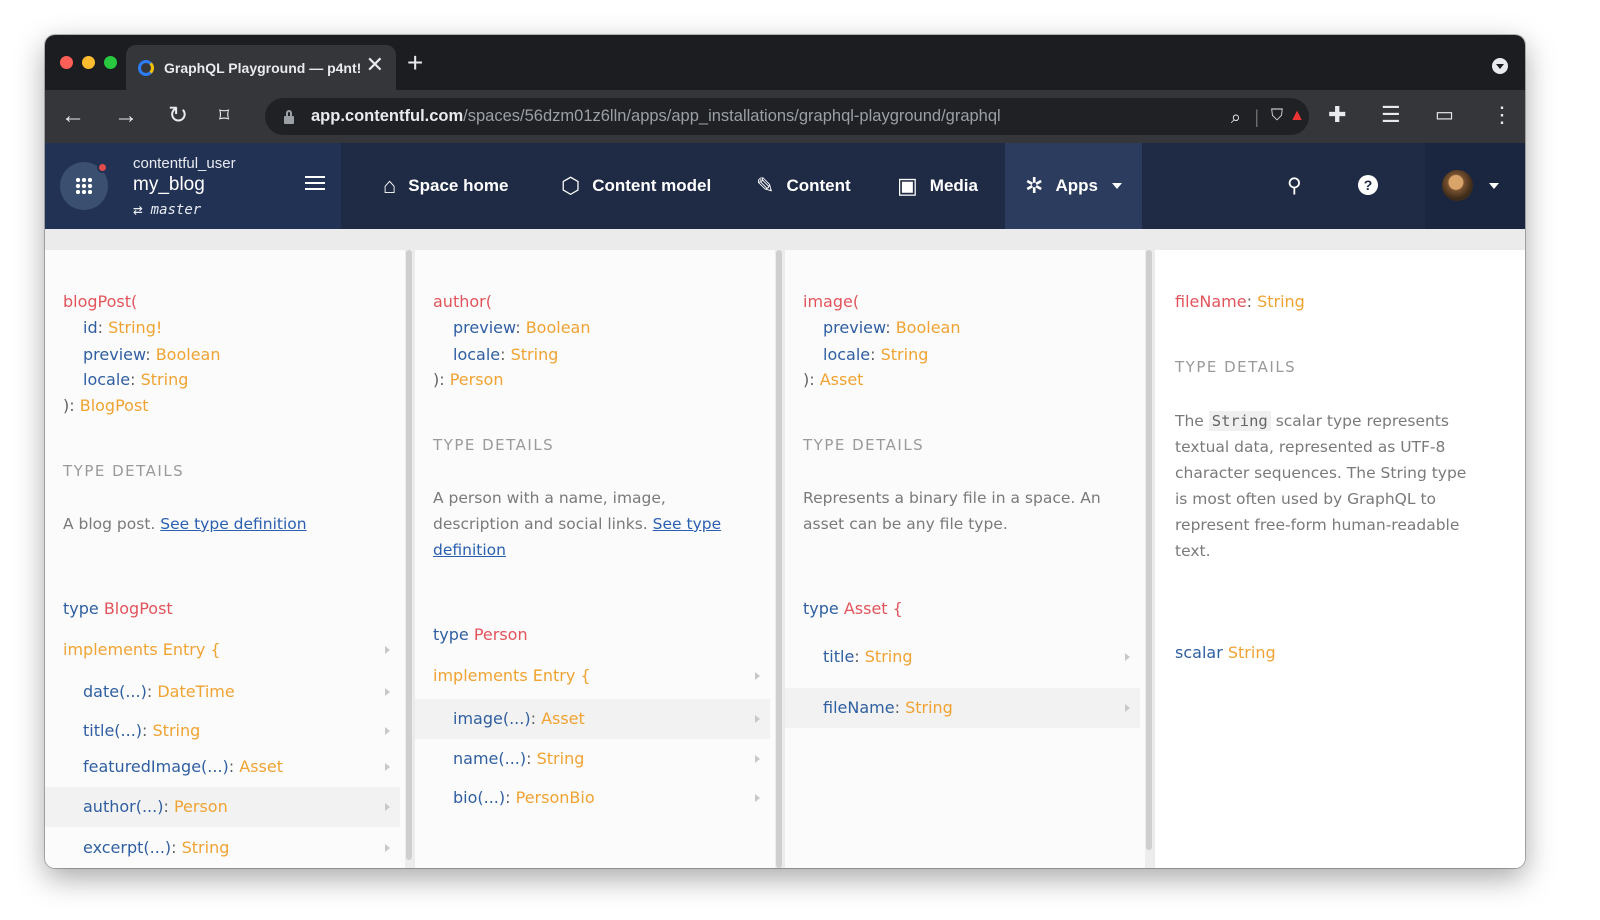 Image resolution: width=1600 pixels, height=920 pixels. What do you see at coordinates (1391, 115) in the screenshot?
I see `reading-list-icon: ☰` at bounding box center [1391, 115].